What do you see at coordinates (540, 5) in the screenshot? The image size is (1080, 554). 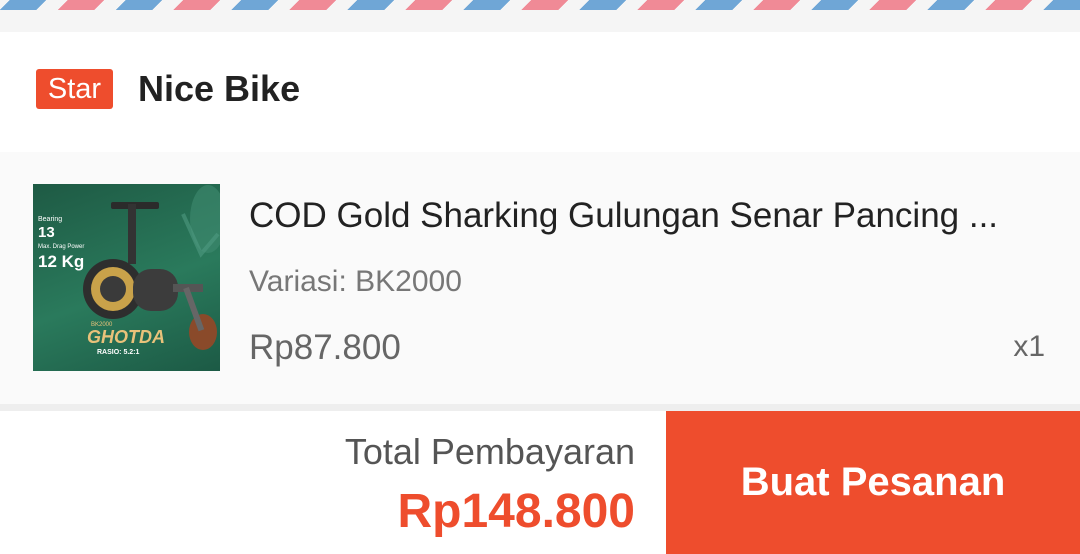 I see `address-airmail-border` at bounding box center [540, 5].